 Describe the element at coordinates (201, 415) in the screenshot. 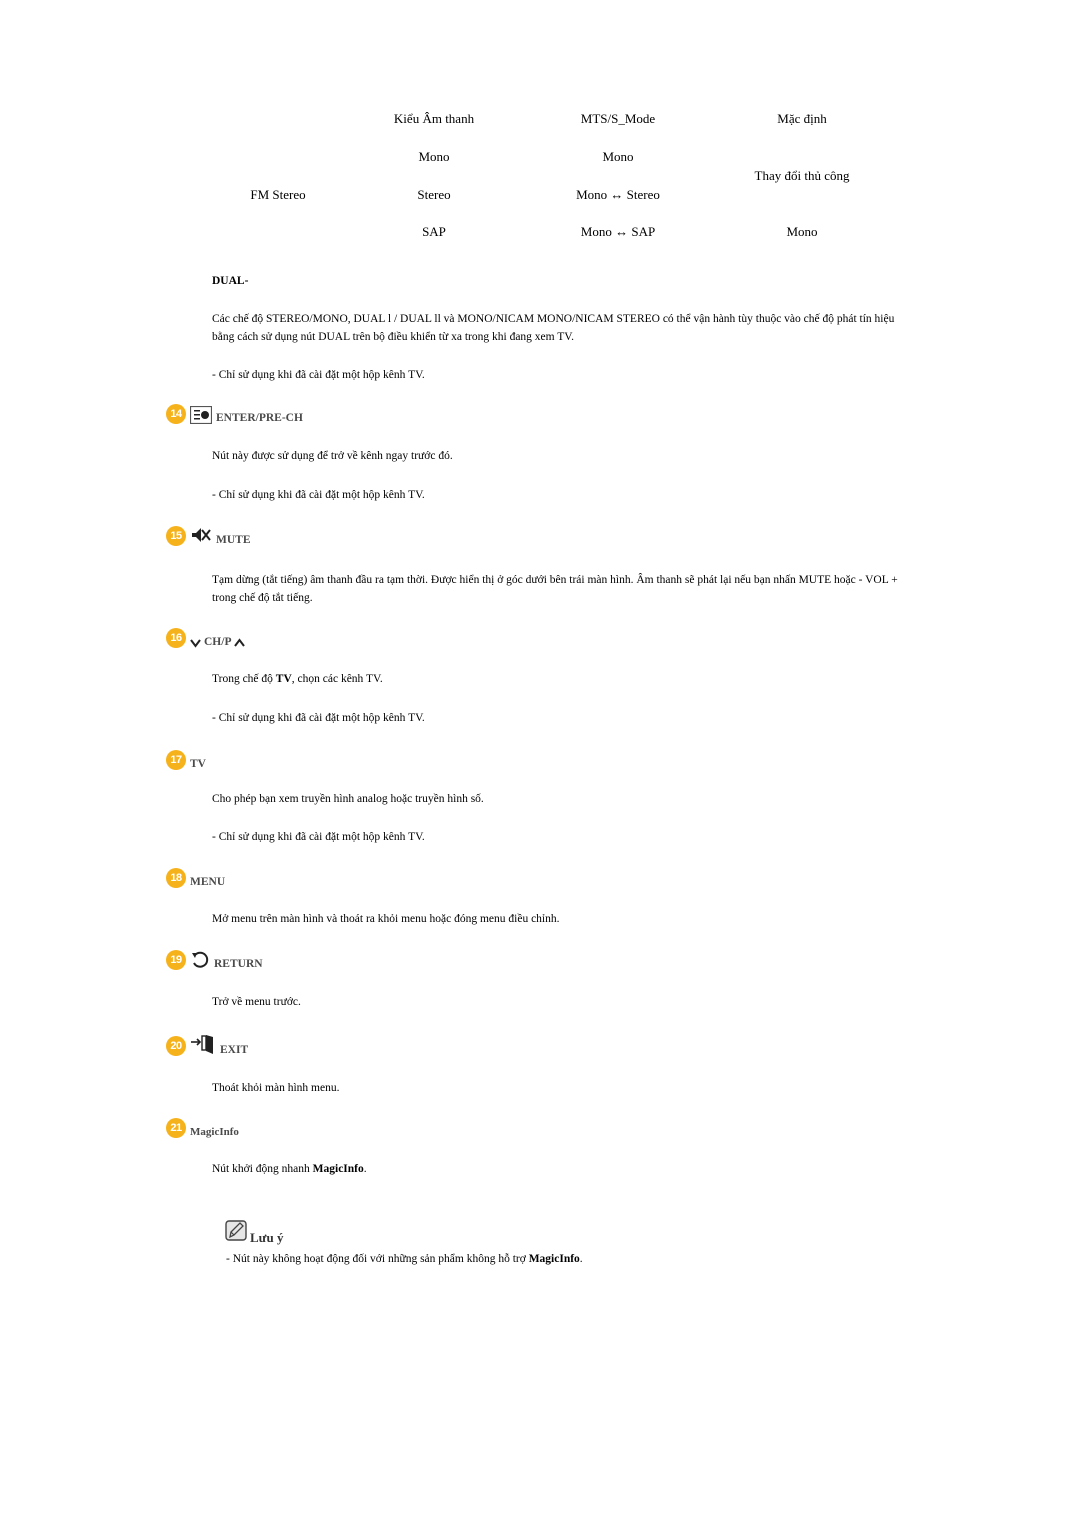

I see `enter-pre-ch-icon` at that location.